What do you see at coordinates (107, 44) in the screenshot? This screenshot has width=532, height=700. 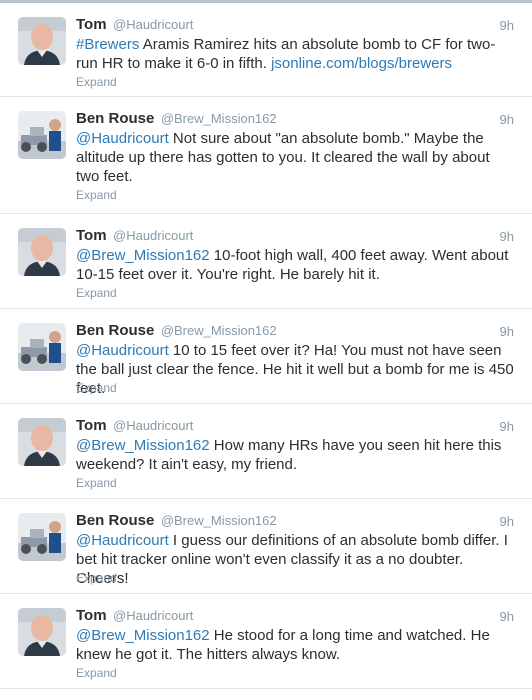 I see `hashtag-link: #Brewers` at bounding box center [107, 44].